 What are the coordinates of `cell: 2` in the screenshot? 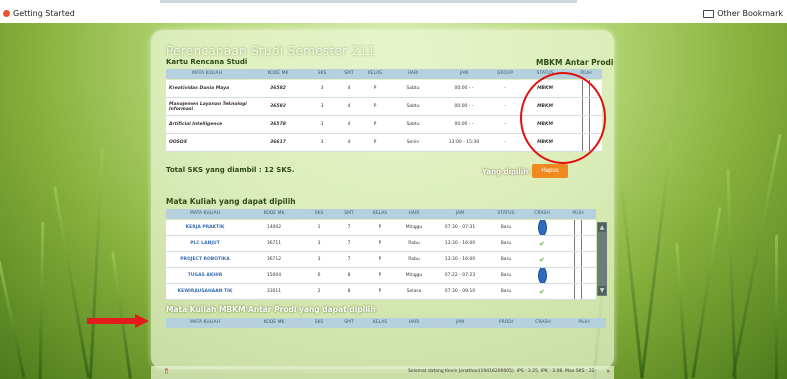 It's located at (319, 291).